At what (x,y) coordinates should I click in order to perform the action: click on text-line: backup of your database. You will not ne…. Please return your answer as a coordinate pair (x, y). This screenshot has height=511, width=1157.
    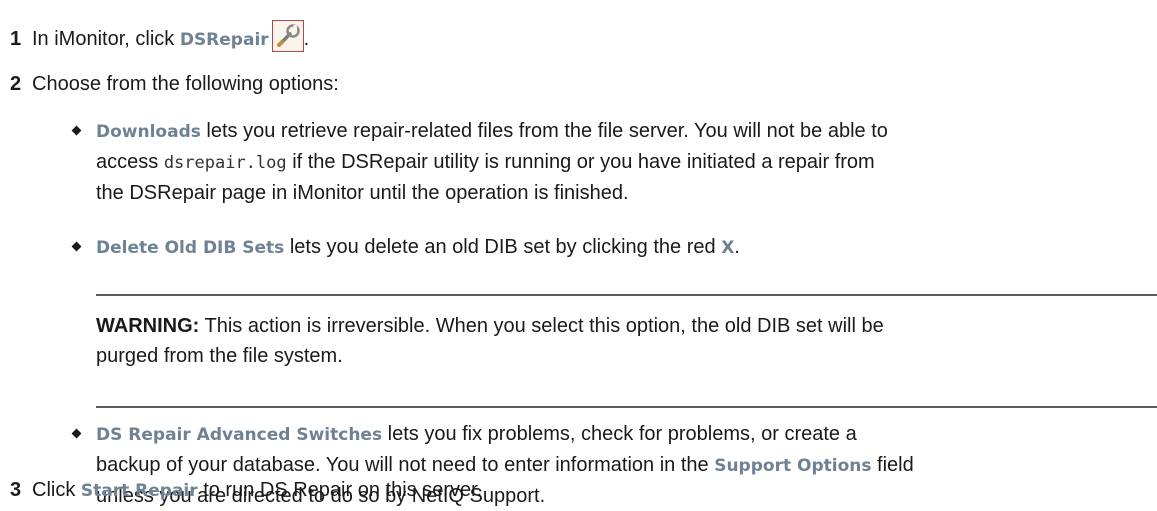
    Looking at the image, I should click on (626, 465).